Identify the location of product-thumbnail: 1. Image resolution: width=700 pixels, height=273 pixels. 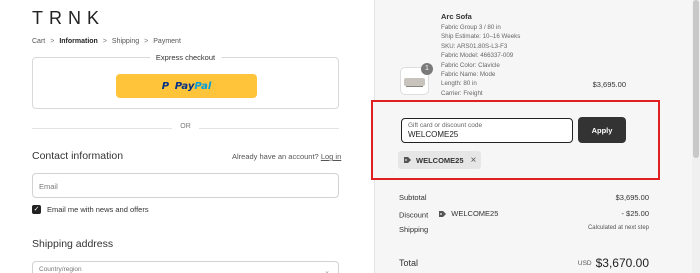
(416, 79).